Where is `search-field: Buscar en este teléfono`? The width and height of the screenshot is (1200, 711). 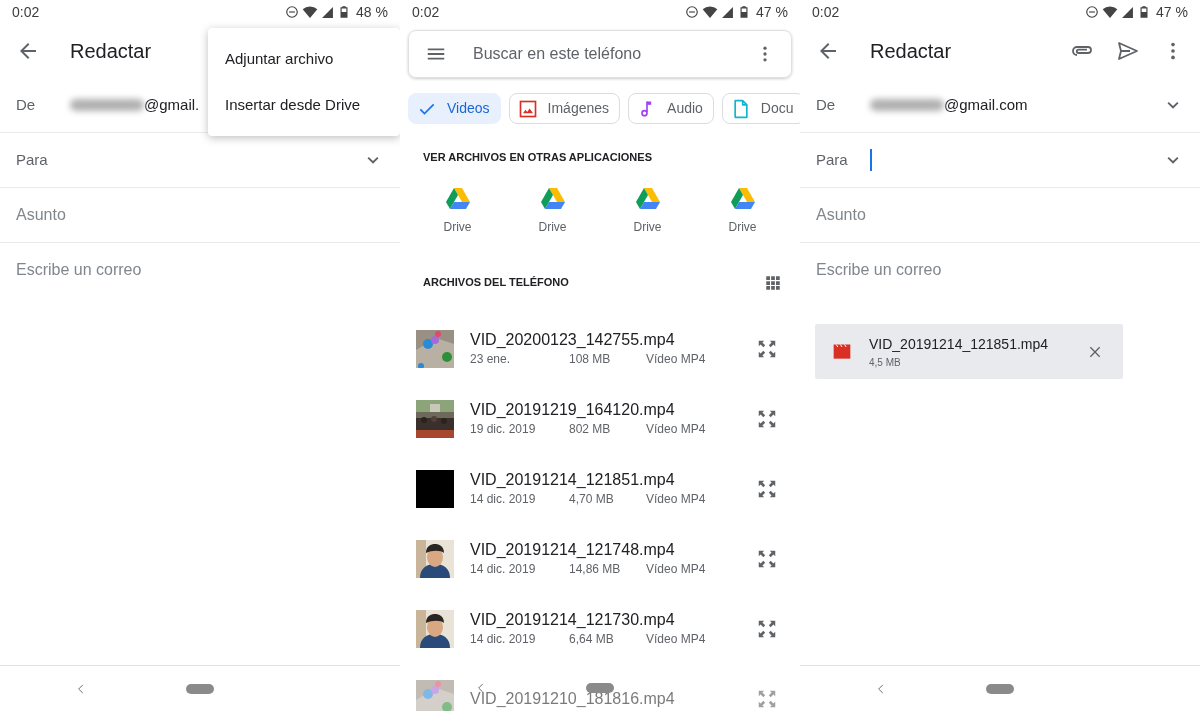 search-field: Buscar en este teléfono is located at coordinates (600, 54).